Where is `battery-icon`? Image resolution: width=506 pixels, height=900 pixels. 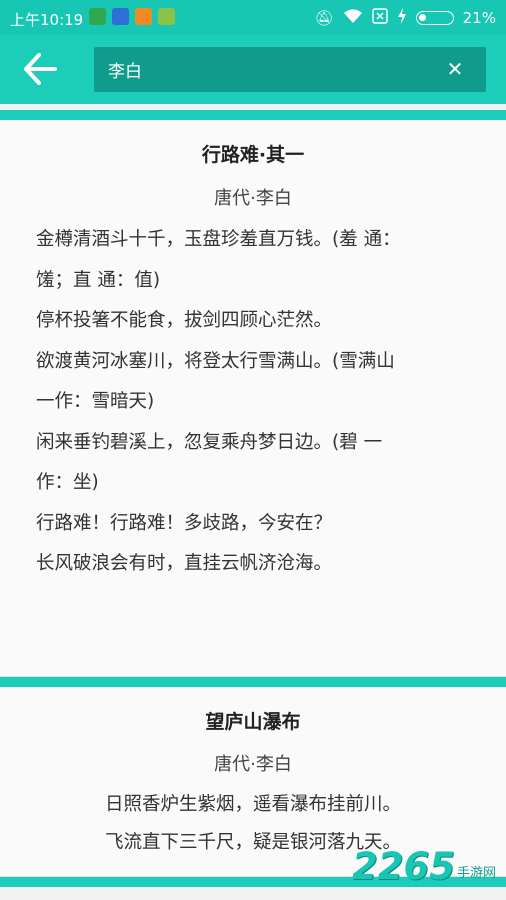
battery-icon is located at coordinates (434, 18).